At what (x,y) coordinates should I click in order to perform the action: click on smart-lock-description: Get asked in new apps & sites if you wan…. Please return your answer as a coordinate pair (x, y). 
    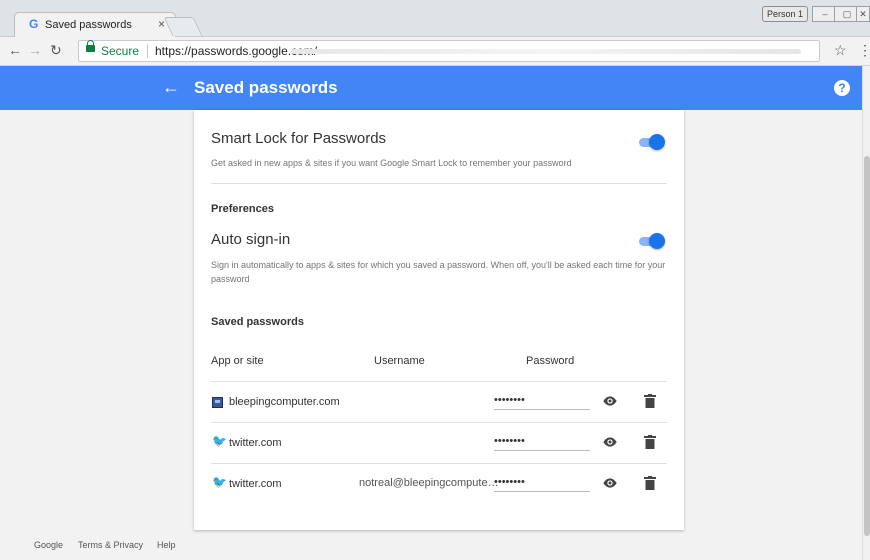
    Looking at the image, I should click on (391, 163).